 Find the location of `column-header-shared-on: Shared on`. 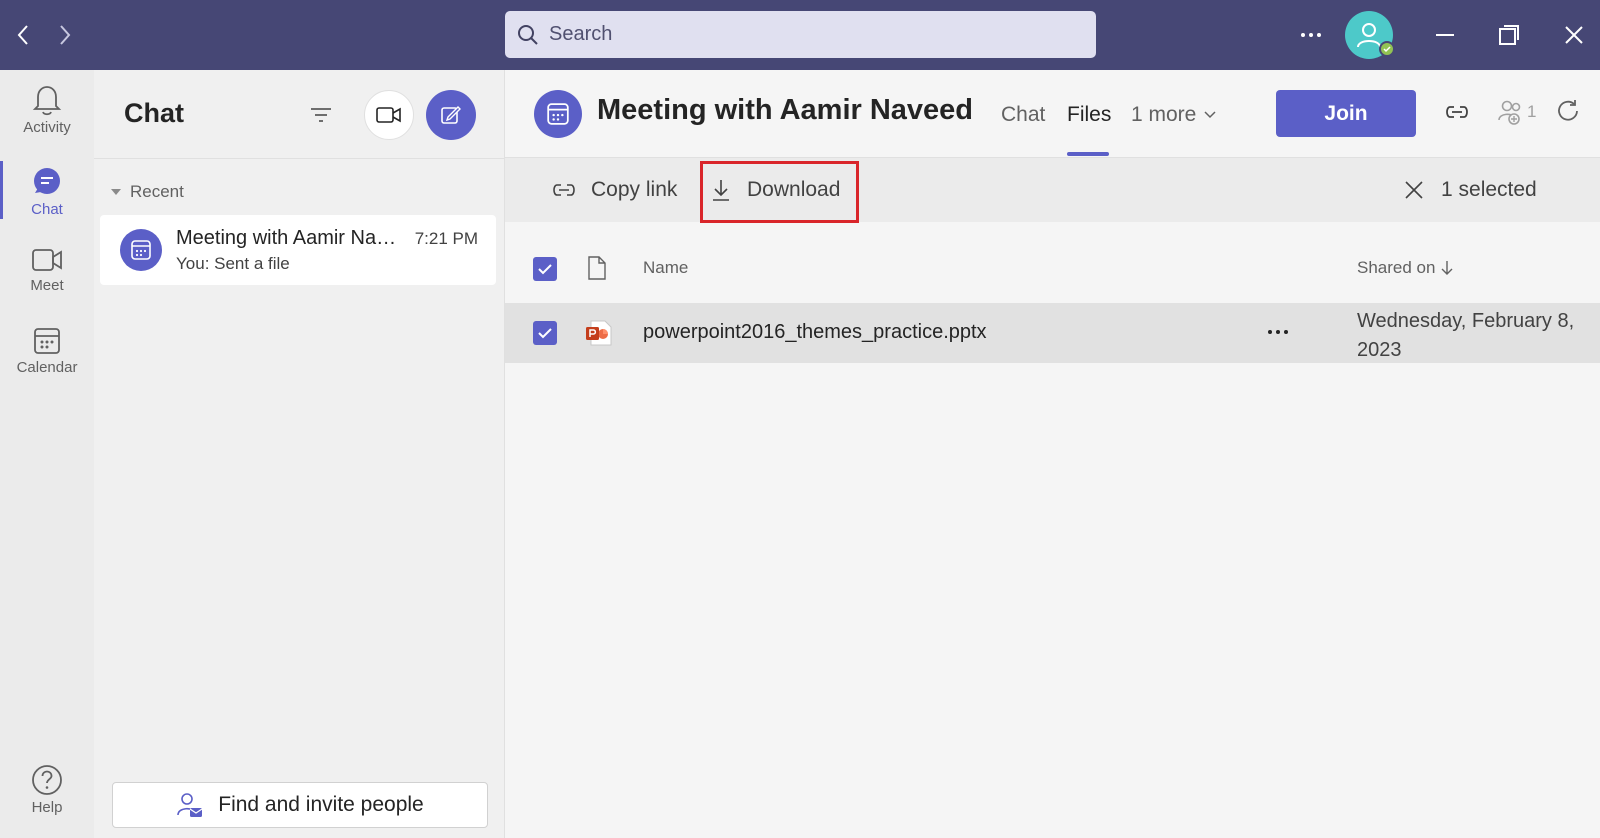

column-header-shared-on: Shared on is located at coordinates (1405, 268).